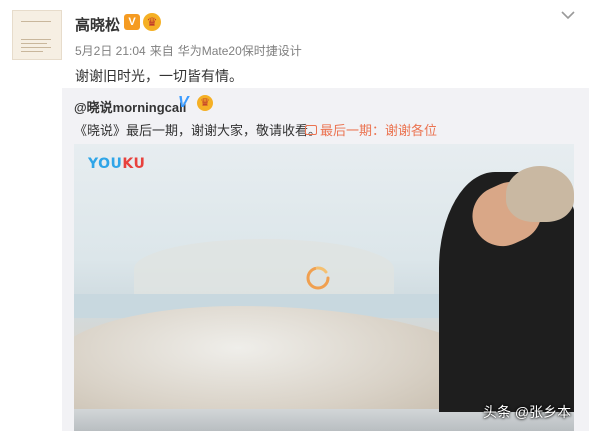 The image size is (589, 431). Describe the element at coordinates (264, 269) in the screenshot. I see `background-hill` at that location.